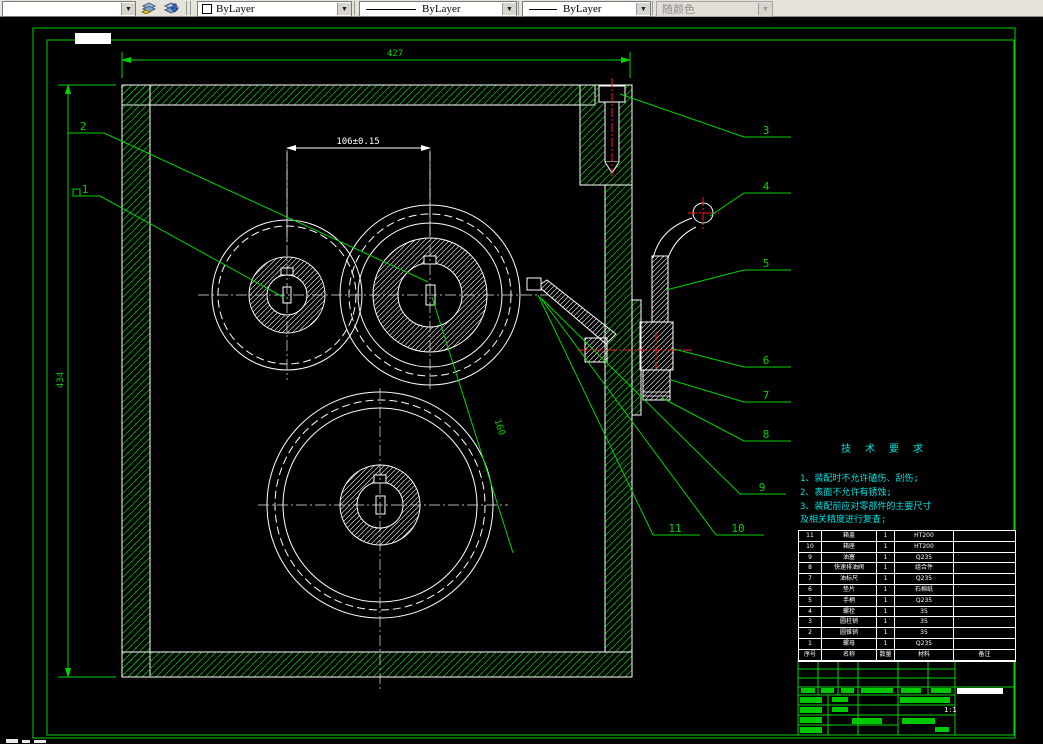 This screenshot has height=744, width=1043. What do you see at coordinates (846, 492) in the screenshot?
I see `tech-req-line: 2、表面不允许有锈蚀;` at bounding box center [846, 492].